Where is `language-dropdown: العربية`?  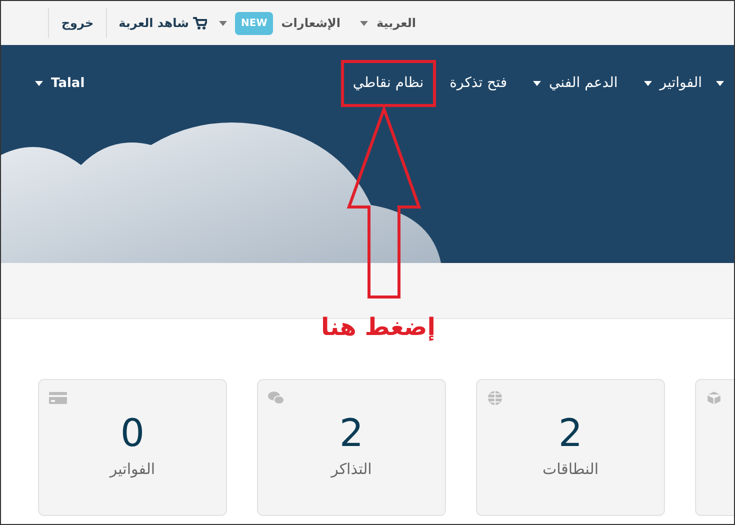 language-dropdown: العربية is located at coordinates (388, 23).